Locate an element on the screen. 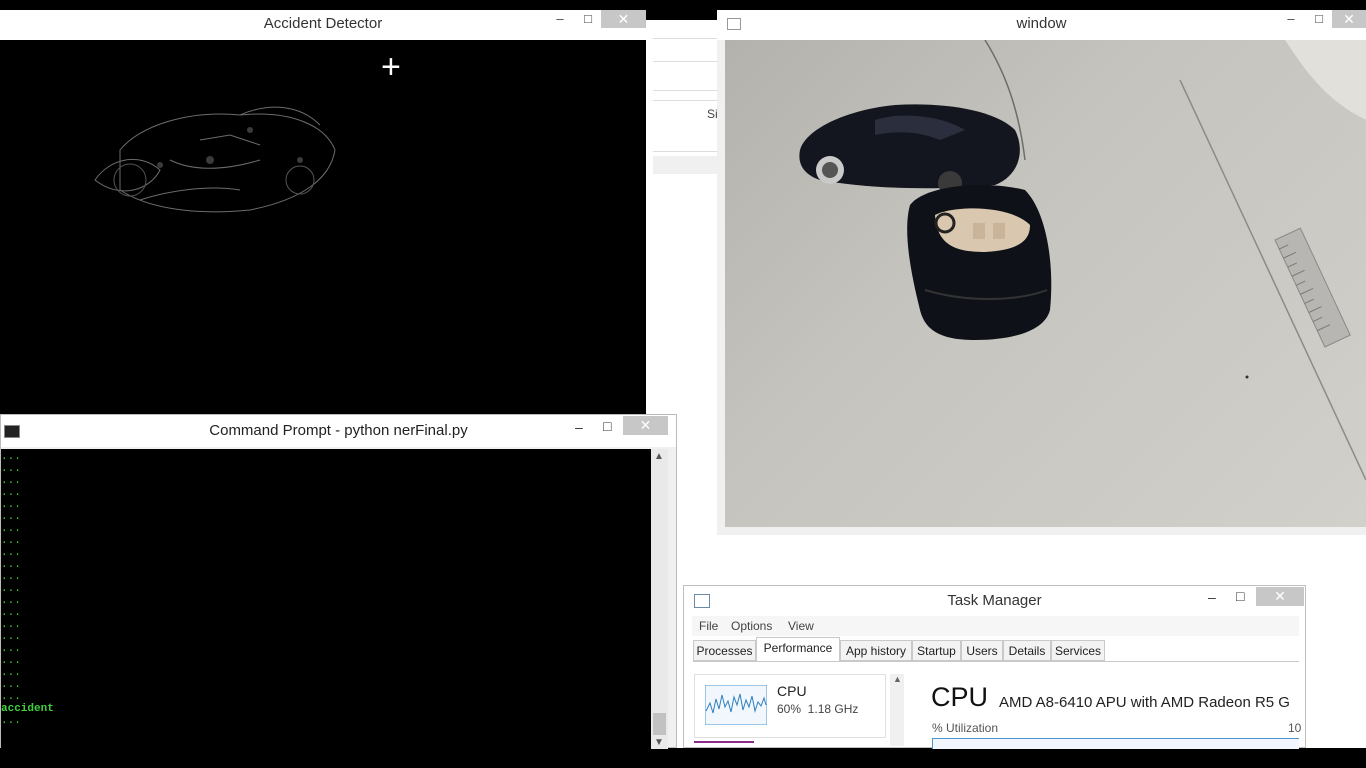 The width and height of the screenshot is (1366, 768). tab-app-history: App history is located at coordinates (876, 650).